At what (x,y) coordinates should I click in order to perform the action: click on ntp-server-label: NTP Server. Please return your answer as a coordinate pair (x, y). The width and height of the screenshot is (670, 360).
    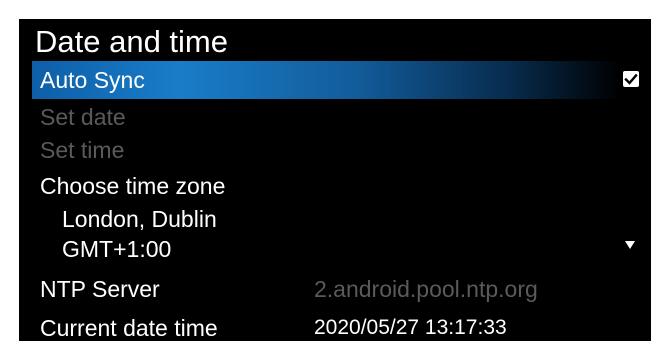
    Looking at the image, I should click on (100, 289).